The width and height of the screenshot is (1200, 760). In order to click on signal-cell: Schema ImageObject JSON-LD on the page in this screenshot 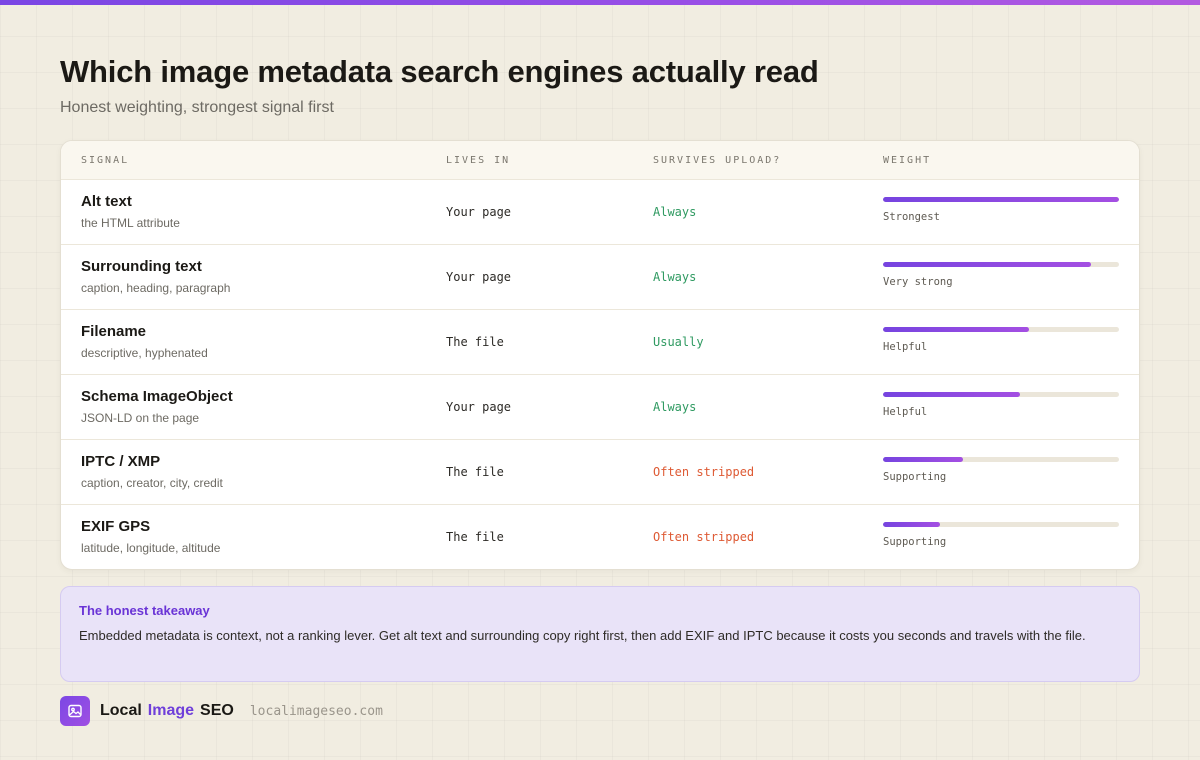, I will do `click(157, 406)`.